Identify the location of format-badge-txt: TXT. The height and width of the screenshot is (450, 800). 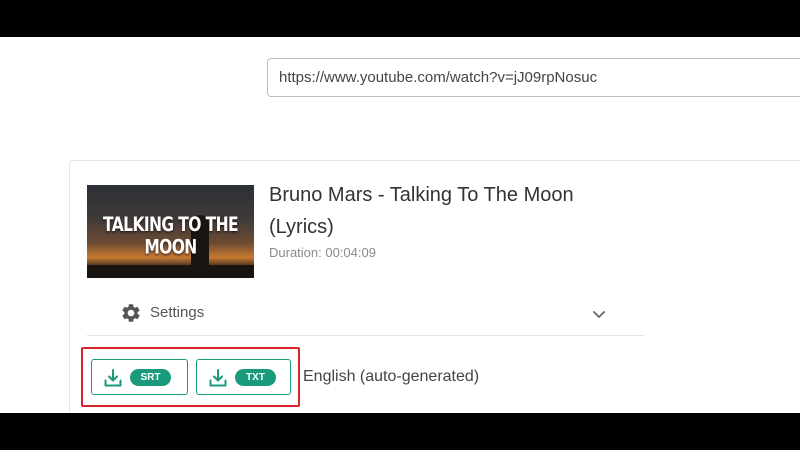
(255, 377).